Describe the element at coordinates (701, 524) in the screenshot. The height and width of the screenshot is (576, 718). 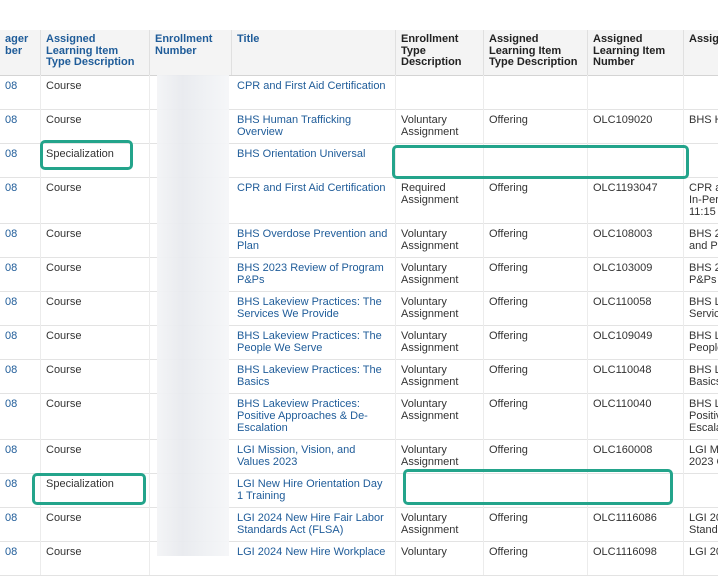
I see `cell-c7: LGI 20 Stand` at that location.